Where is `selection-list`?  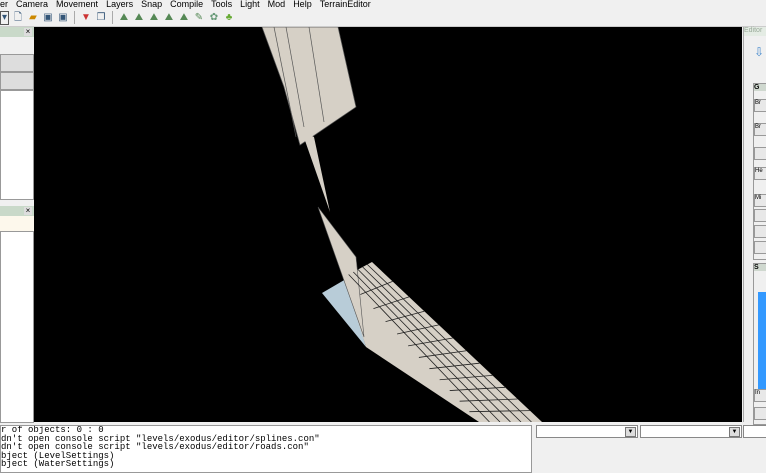
selection-list is located at coordinates (762, 344).